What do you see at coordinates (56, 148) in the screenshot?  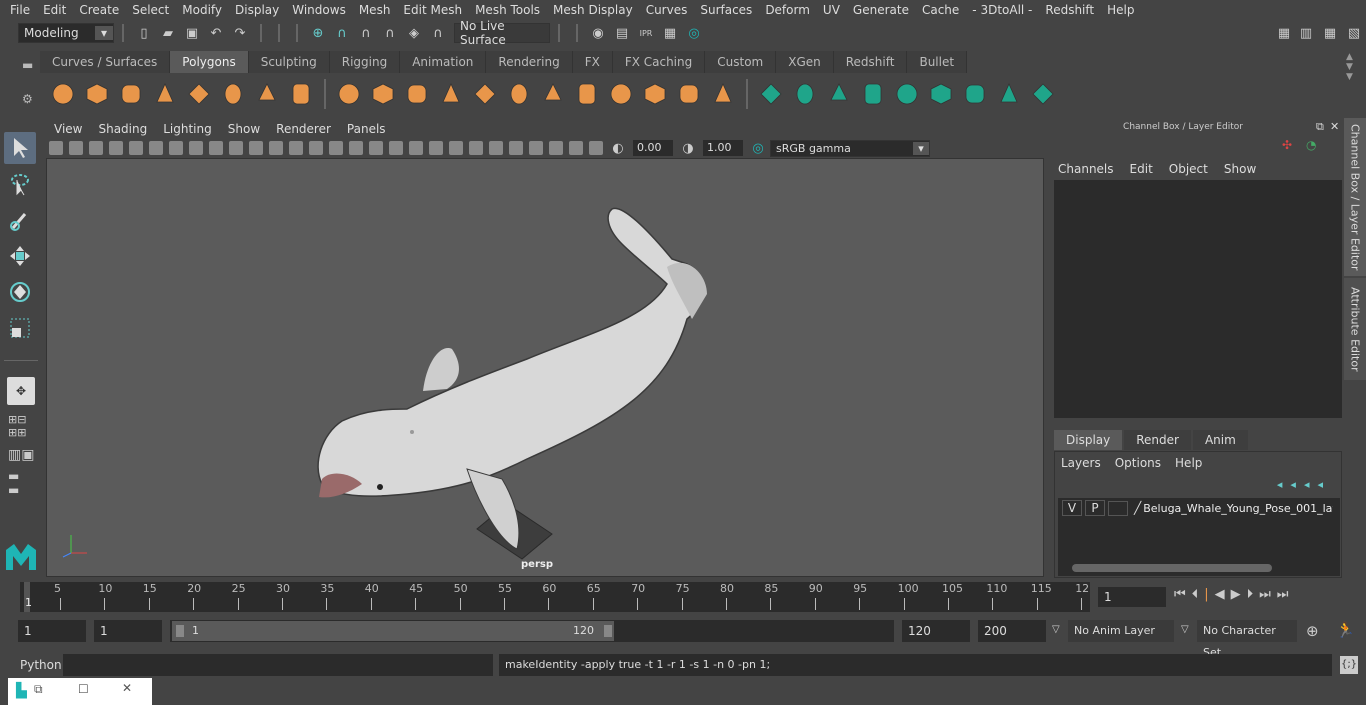 I see `select-camera-icon` at bounding box center [56, 148].